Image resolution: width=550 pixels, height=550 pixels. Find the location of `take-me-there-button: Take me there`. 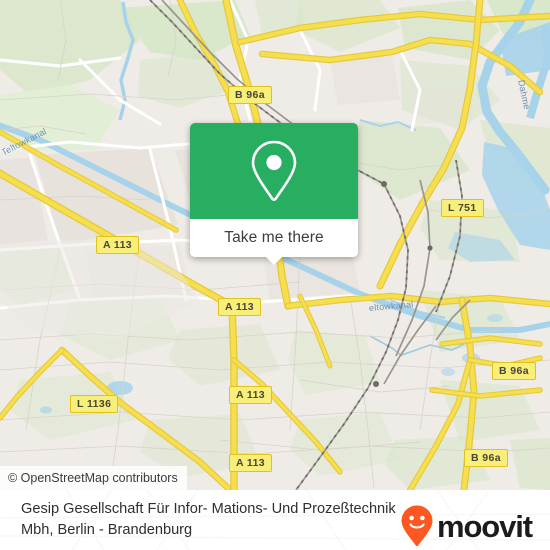

take-me-there-button: Take me there is located at coordinates (274, 238).